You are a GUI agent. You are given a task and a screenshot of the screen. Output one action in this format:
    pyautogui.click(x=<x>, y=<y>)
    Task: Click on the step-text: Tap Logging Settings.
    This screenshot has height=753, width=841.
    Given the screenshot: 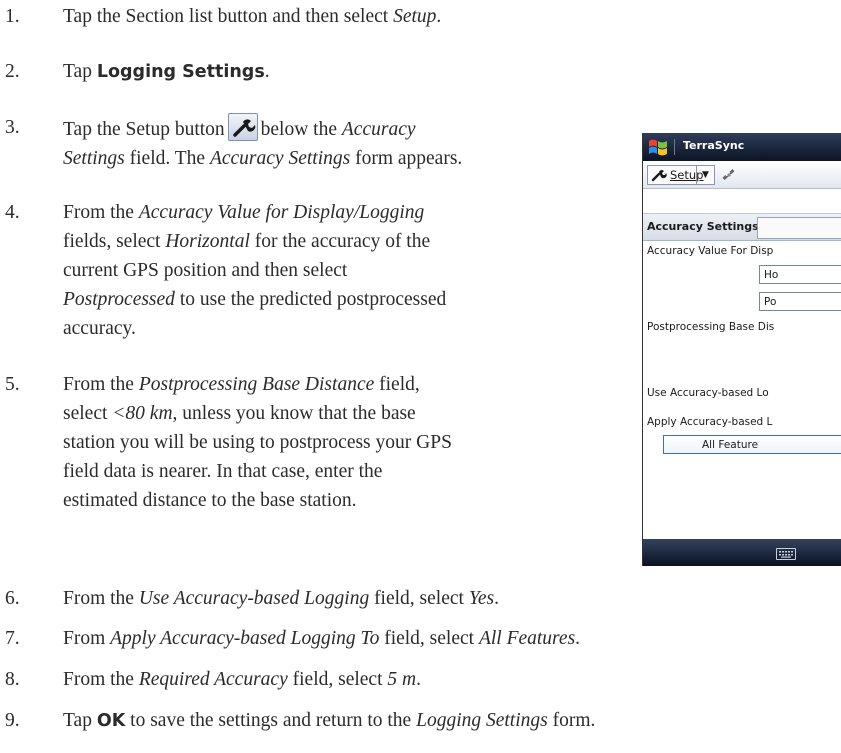 What is the action you would take?
    pyautogui.click(x=166, y=72)
    